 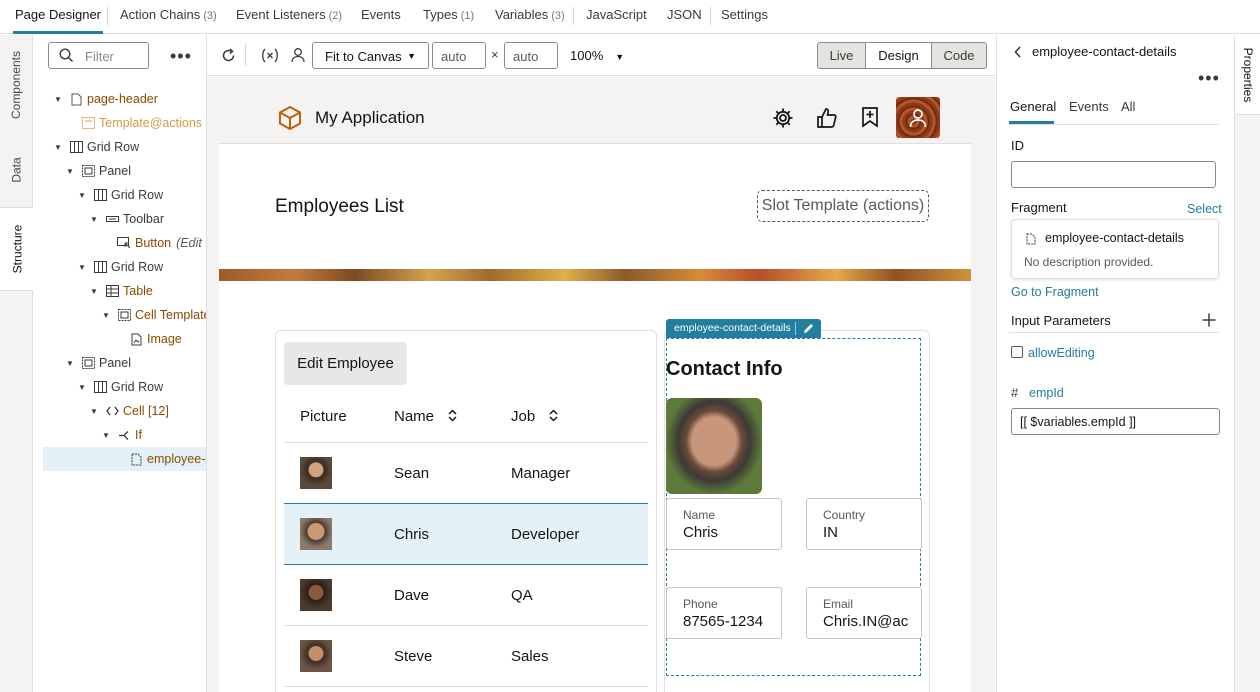 I want to click on tree-node: ▼ If, so click(x=121, y=435).